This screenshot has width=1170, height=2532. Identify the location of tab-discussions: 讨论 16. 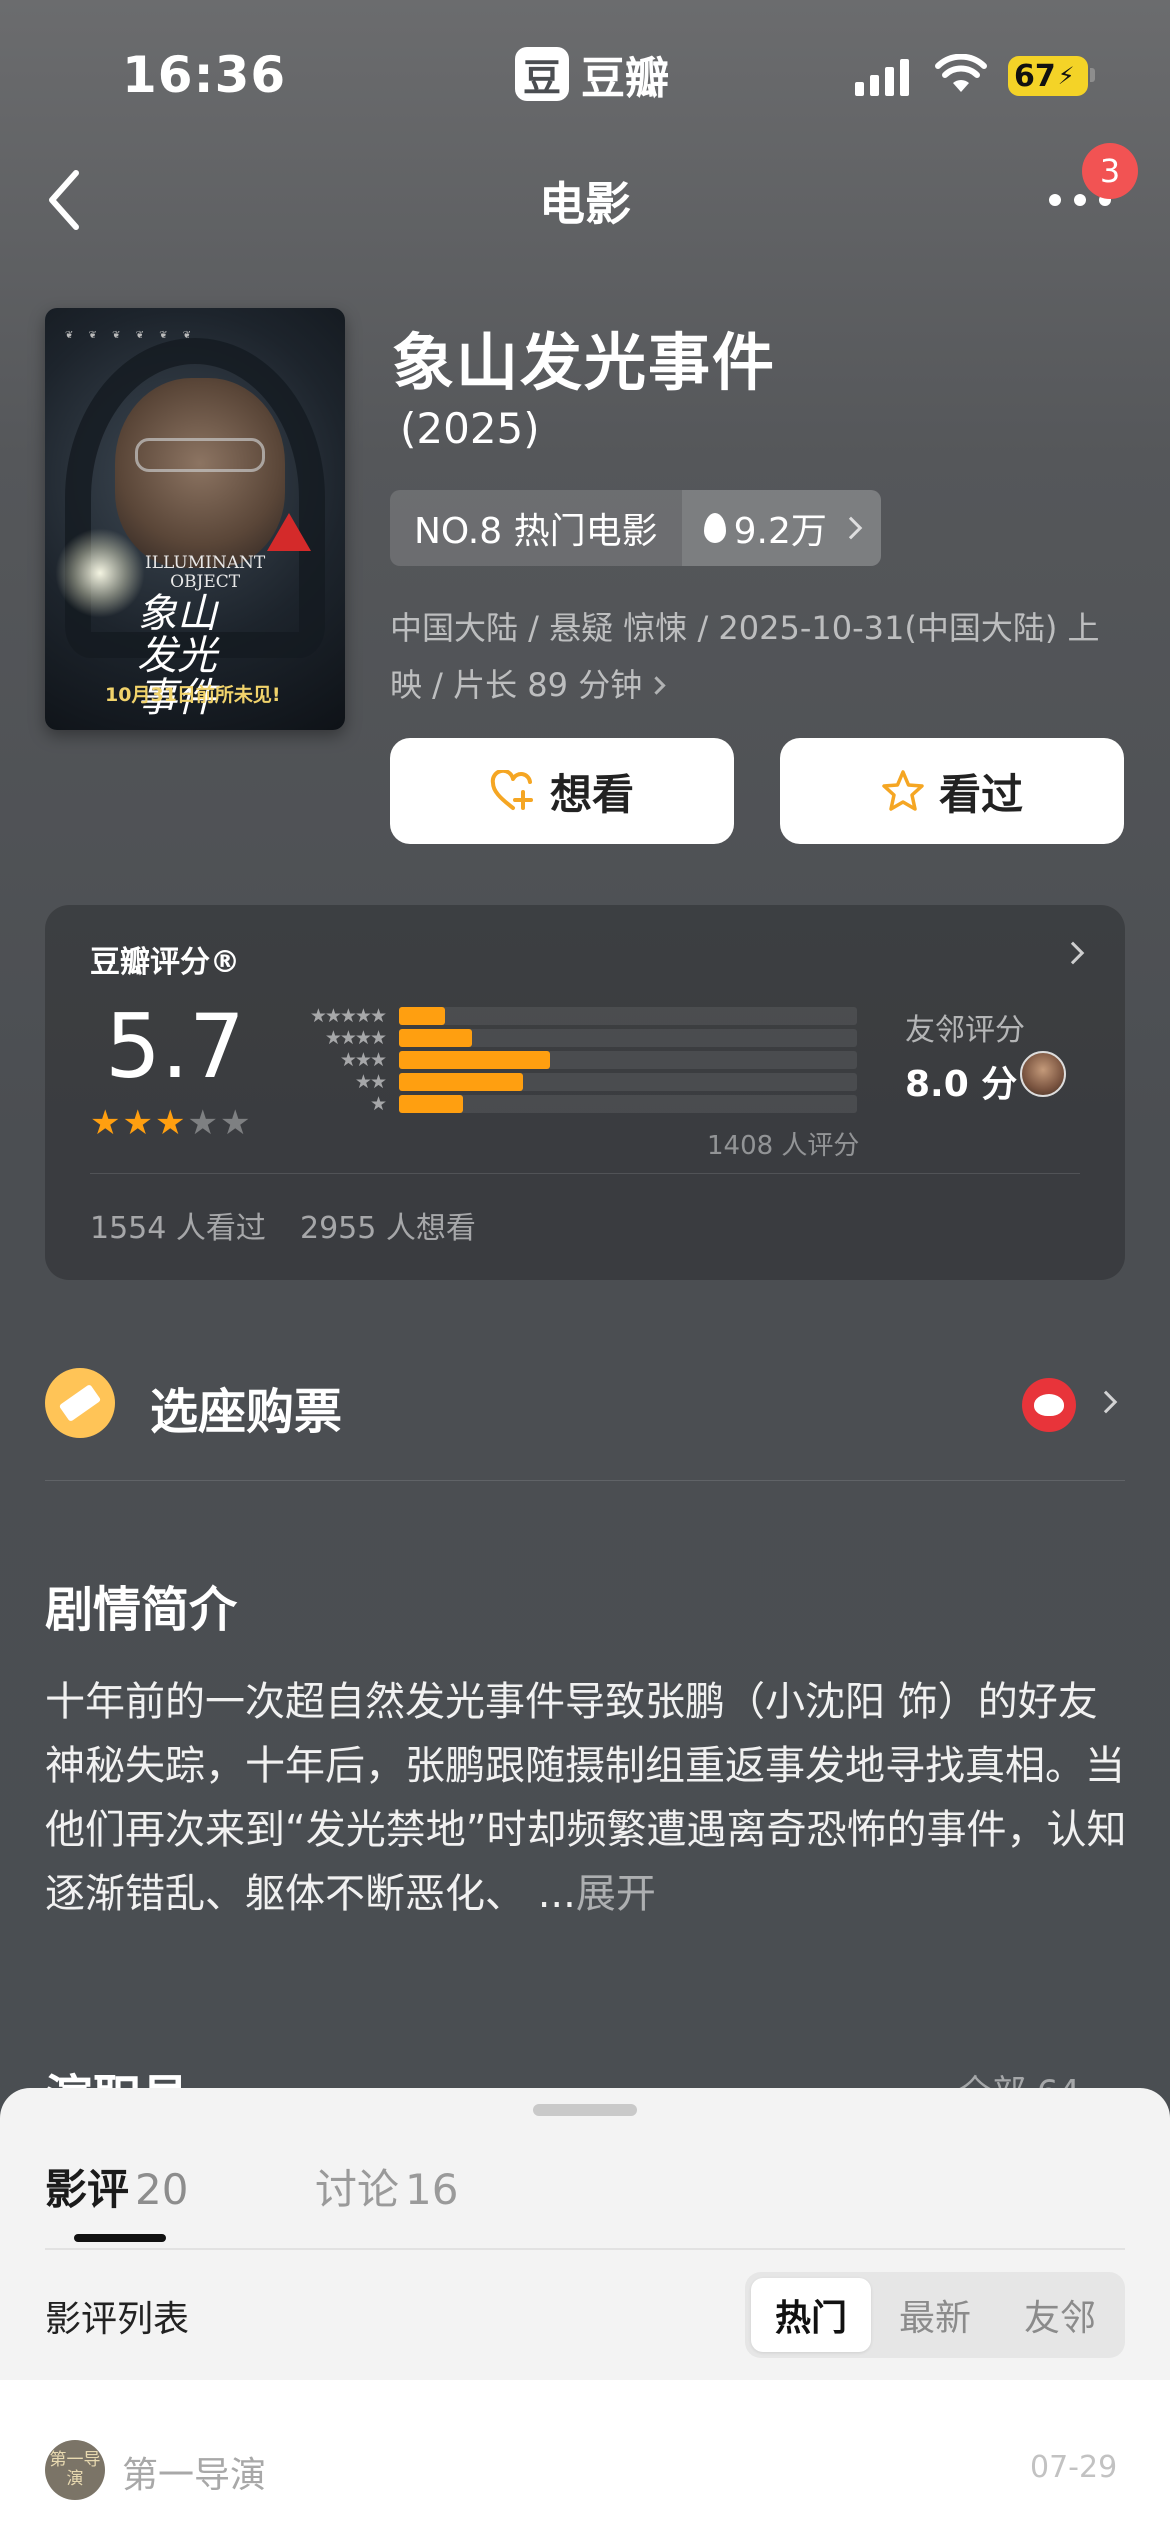
(386, 2186).